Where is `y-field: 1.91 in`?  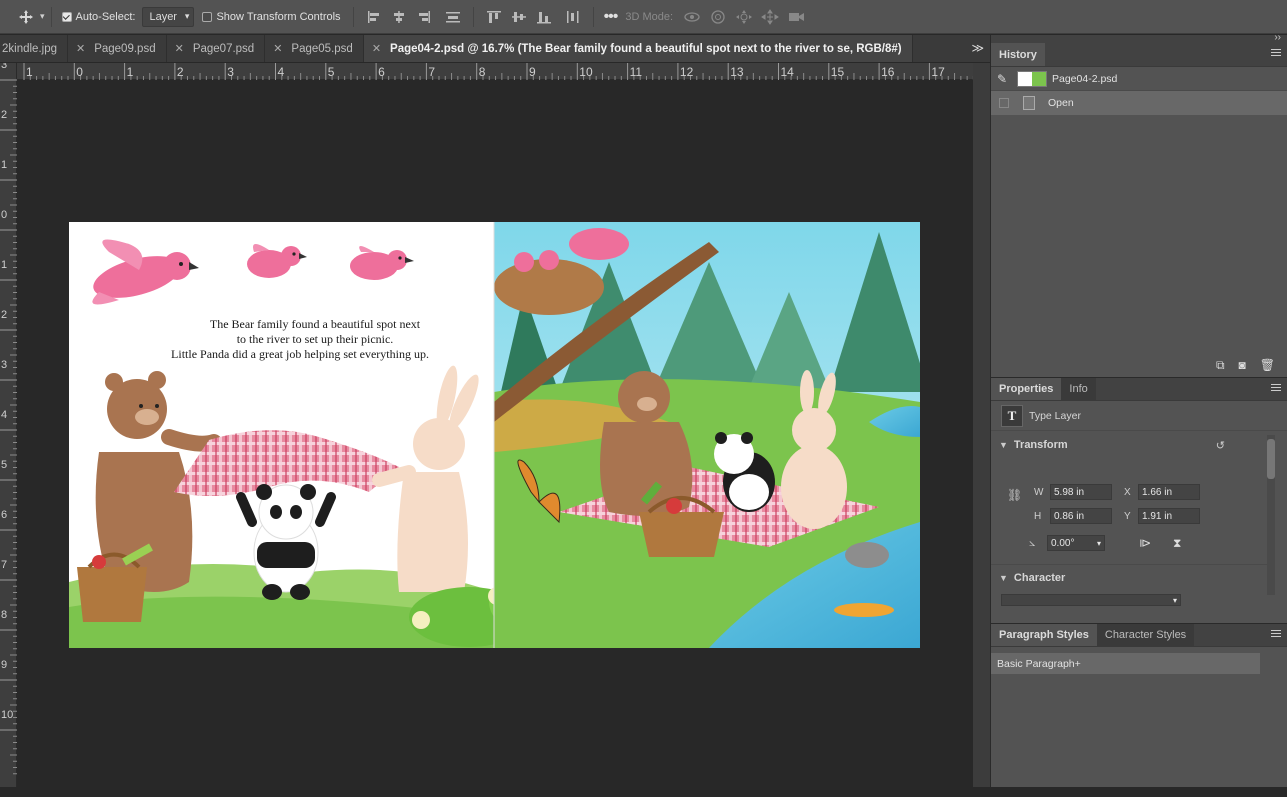
y-field: 1.91 in is located at coordinates (1169, 516).